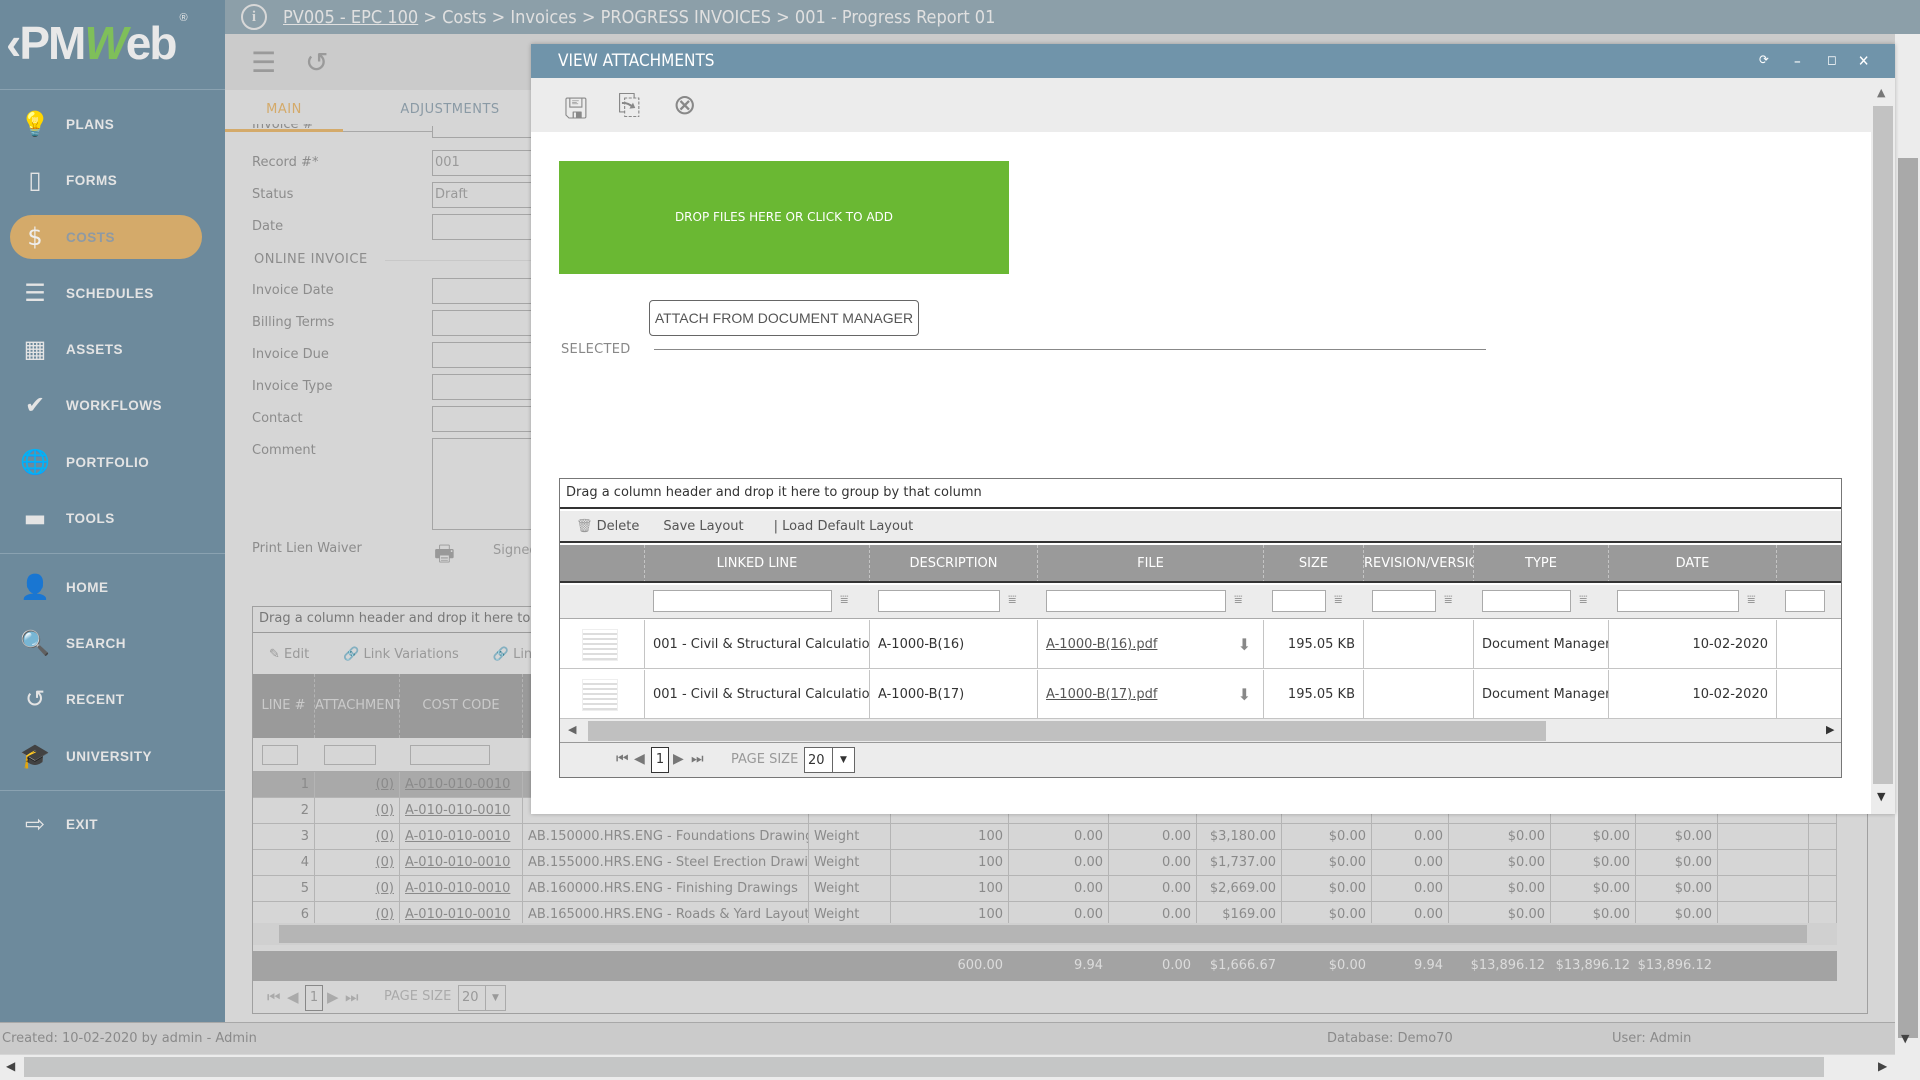 The height and width of the screenshot is (1080, 1920). What do you see at coordinates (350, 17) in the screenshot?
I see `breadcrumb-project-link: PV005 - EPC 100` at bounding box center [350, 17].